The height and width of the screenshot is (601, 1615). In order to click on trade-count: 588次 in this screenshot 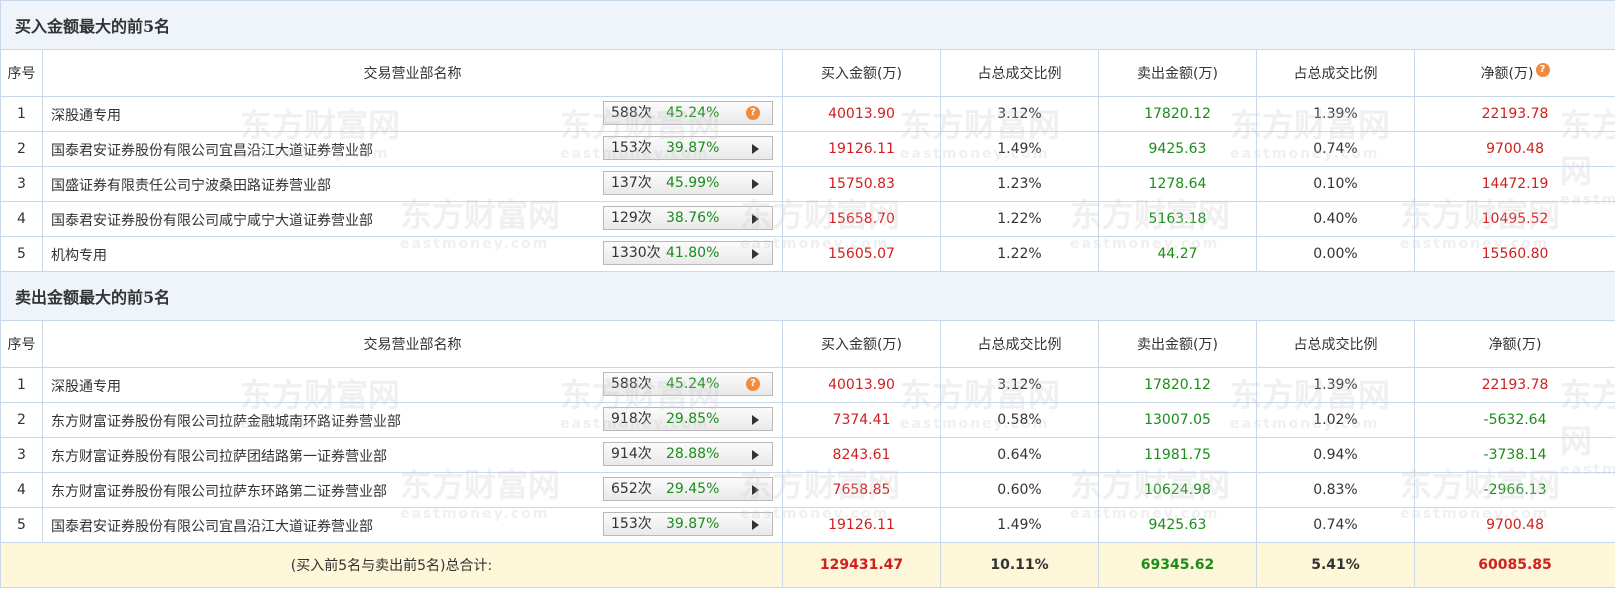, I will do `click(631, 384)`.